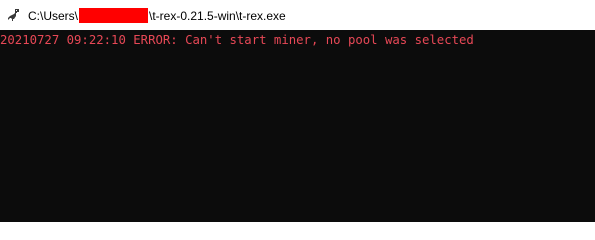  I want to click on redacted-username-block, so click(114, 15).